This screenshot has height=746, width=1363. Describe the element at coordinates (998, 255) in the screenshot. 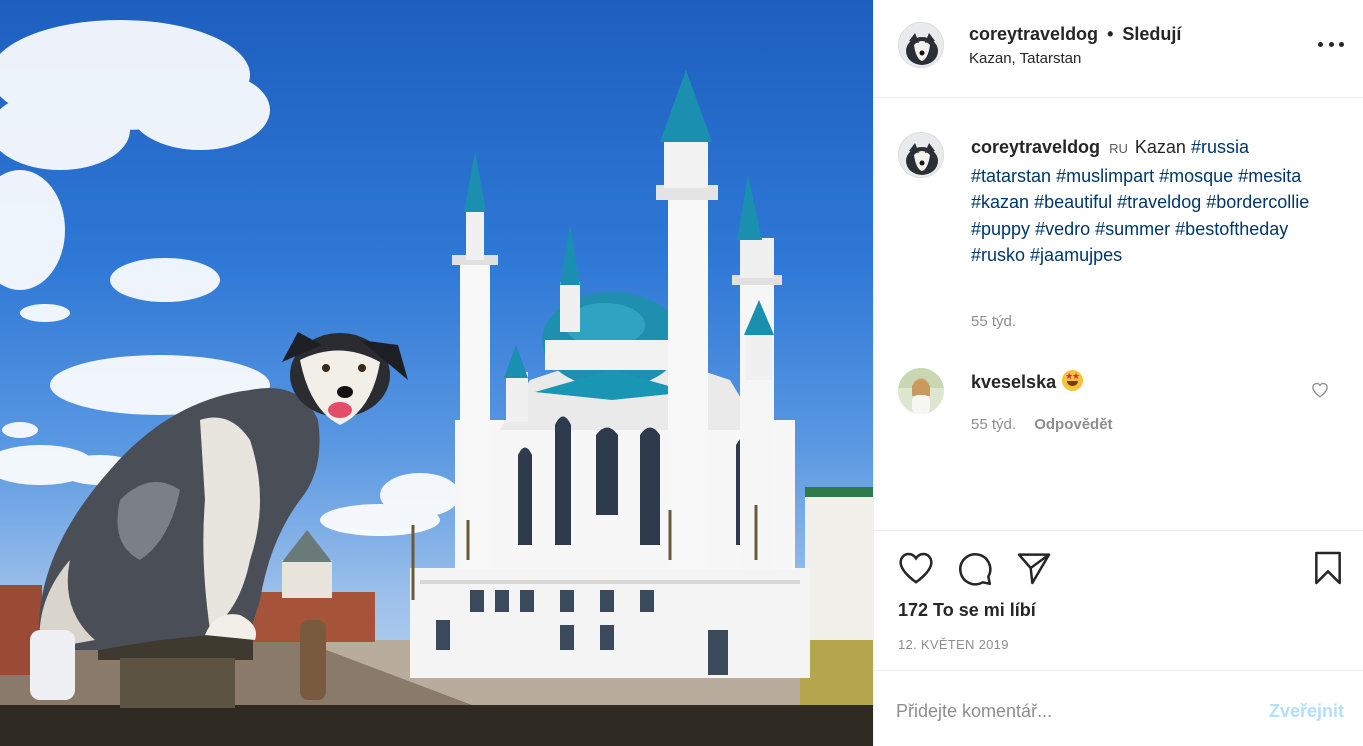

I see `hashtag-link: #rusko` at that location.